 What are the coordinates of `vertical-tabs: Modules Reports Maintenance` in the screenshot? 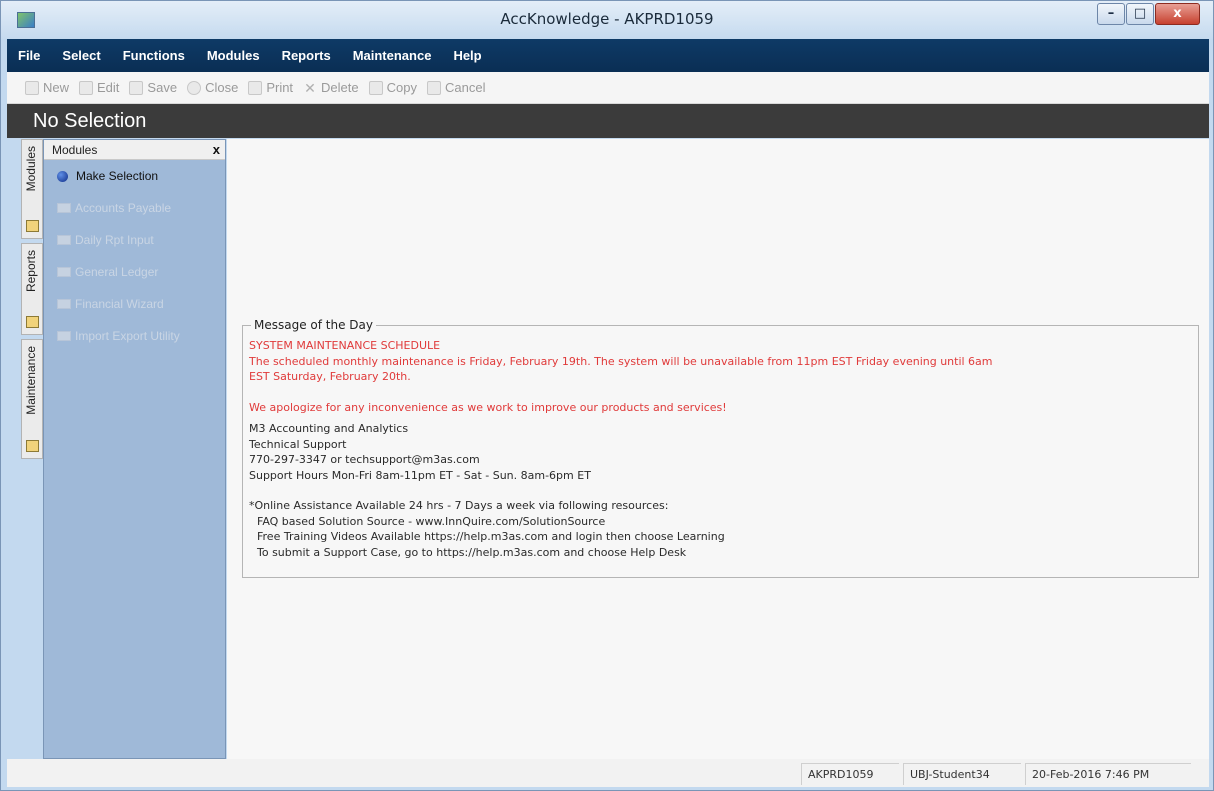 It's located at (32, 309).